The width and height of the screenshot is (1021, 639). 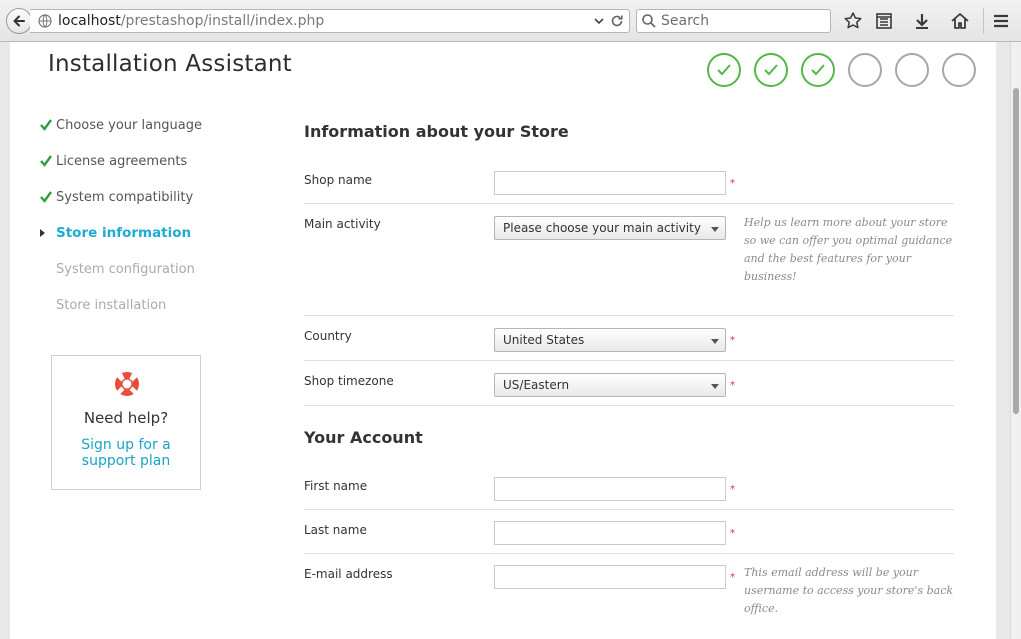 I want to click on email-input, so click(x=610, y=577).